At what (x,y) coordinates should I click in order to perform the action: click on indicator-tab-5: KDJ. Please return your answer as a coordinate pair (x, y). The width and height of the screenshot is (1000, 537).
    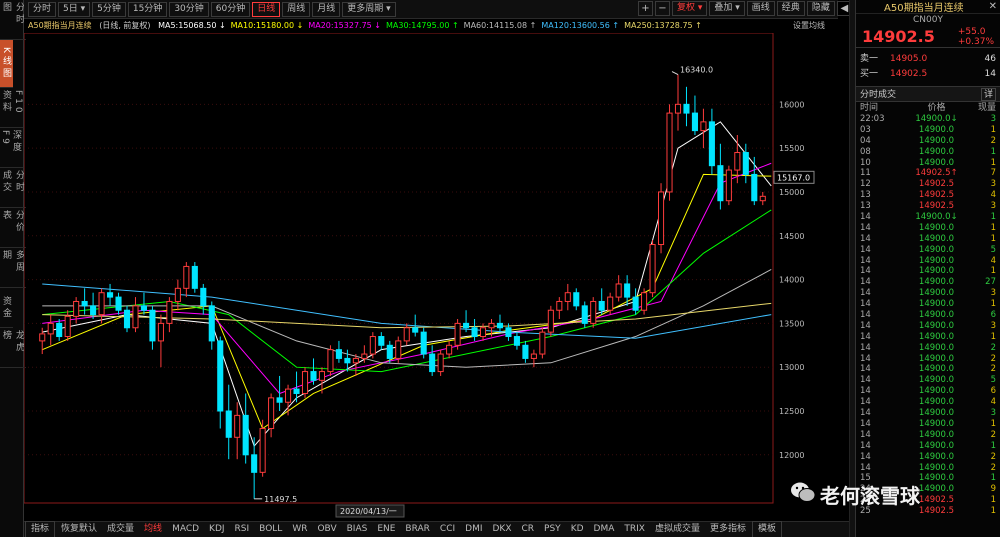
    Looking at the image, I should click on (217, 529).